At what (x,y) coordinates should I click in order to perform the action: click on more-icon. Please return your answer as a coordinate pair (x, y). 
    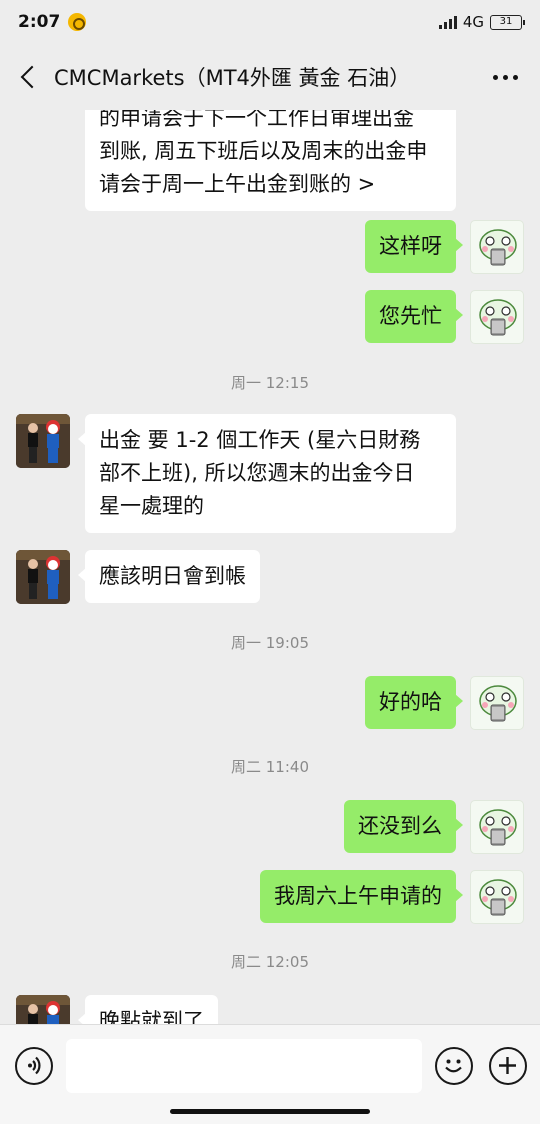
    Looking at the image, I should click on (505, 77).